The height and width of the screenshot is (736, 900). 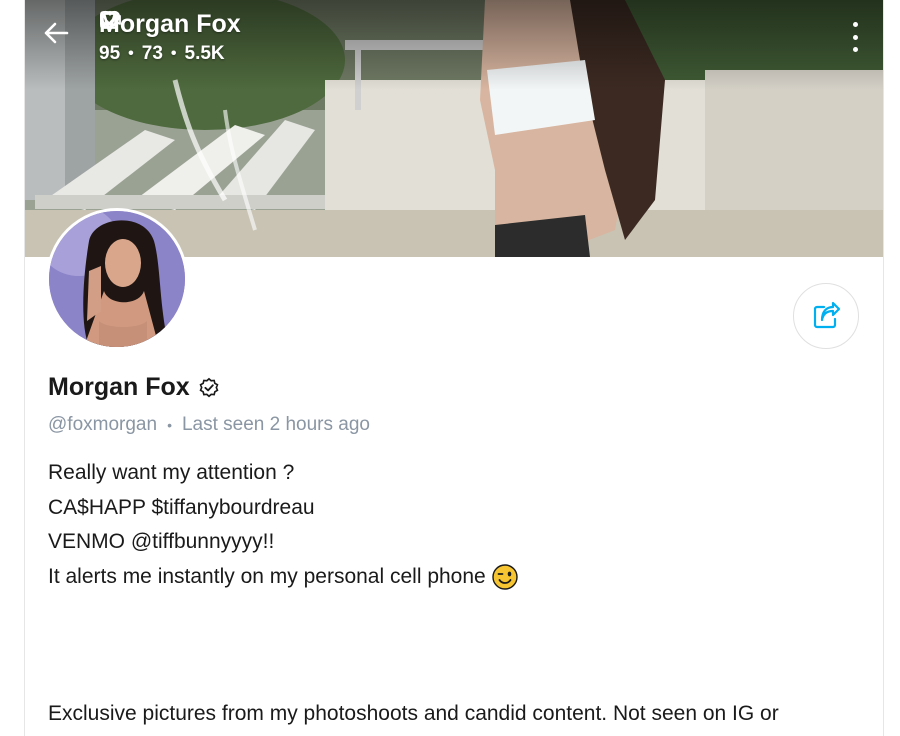 I want to click on photos-stat: 95, so click(x=110, y=38).